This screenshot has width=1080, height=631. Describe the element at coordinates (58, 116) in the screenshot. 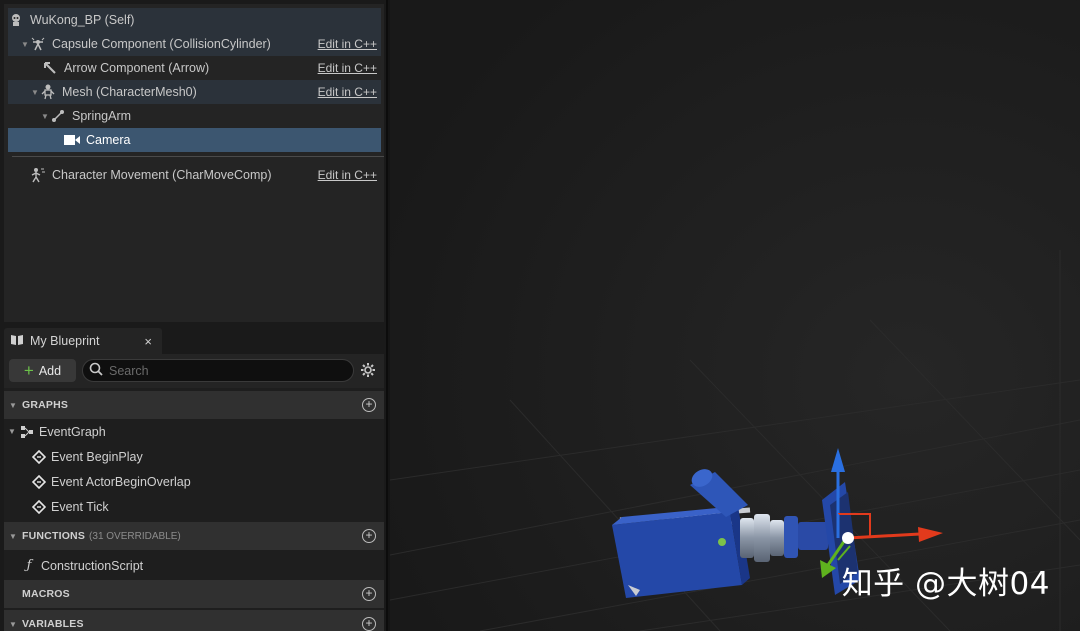

I see `spring-arm-icon` at that location.